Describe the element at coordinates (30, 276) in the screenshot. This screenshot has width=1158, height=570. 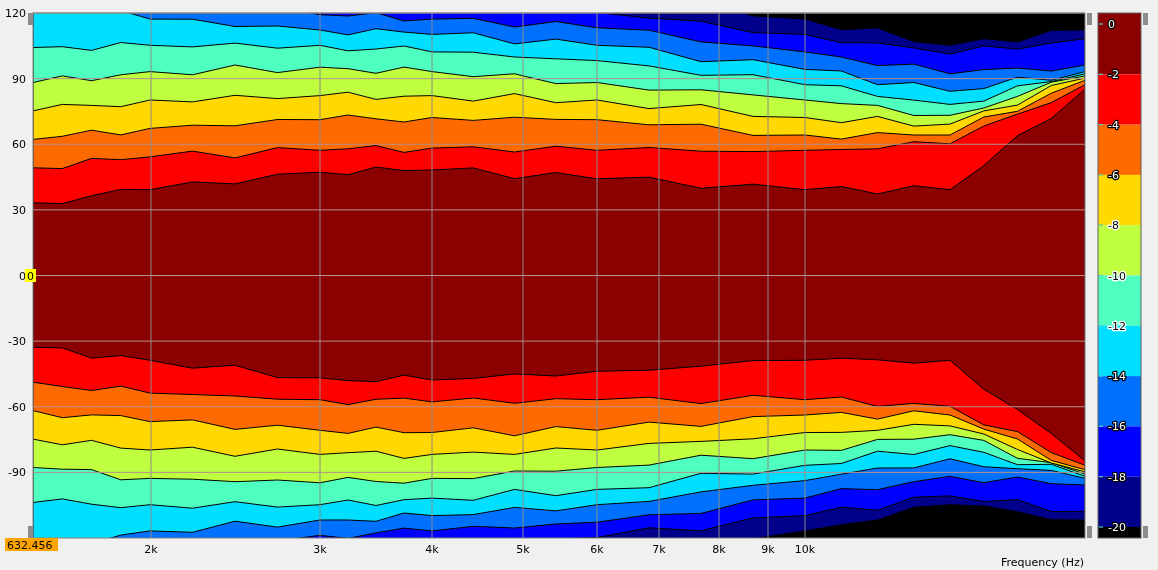
I see `cursor-value-badge: 0` at that location.